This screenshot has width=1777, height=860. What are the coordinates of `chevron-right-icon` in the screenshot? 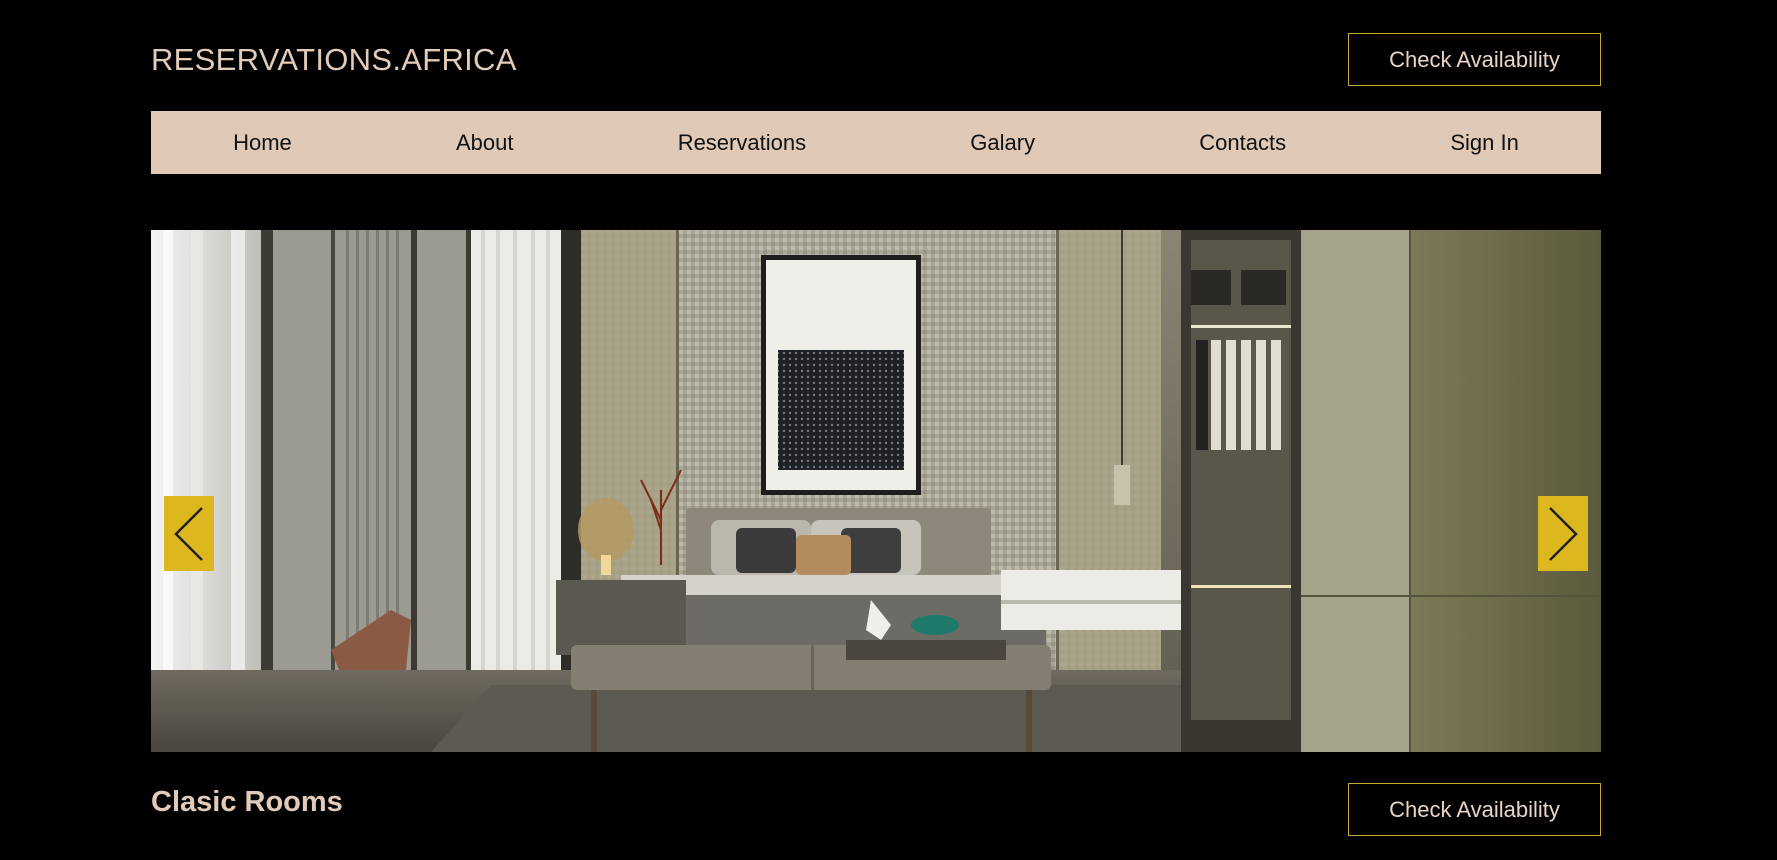 It's located at (1563, 533).